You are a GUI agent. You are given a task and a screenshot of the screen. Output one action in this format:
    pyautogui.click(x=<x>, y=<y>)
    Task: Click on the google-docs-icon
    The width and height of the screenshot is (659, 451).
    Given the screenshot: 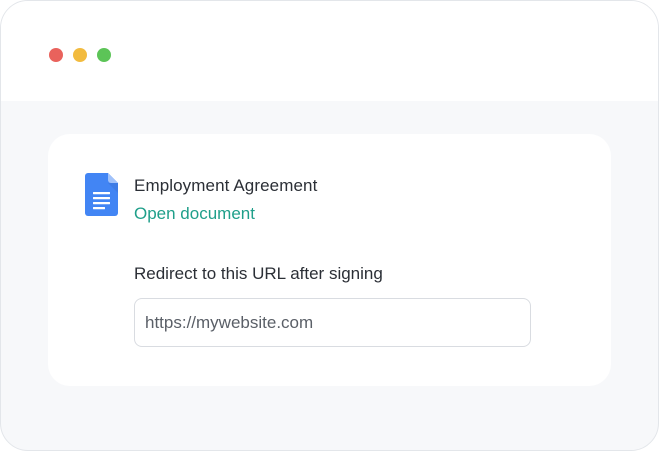 What is the action you would take?
    pyautogui.click(x=101, y=194)
    